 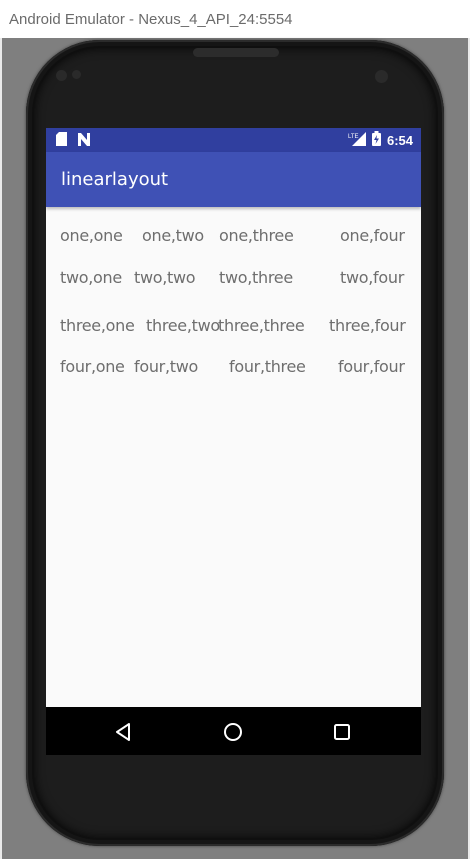 I want to click on grid-cell-4-3: four,three, so click(x=267, y=366).